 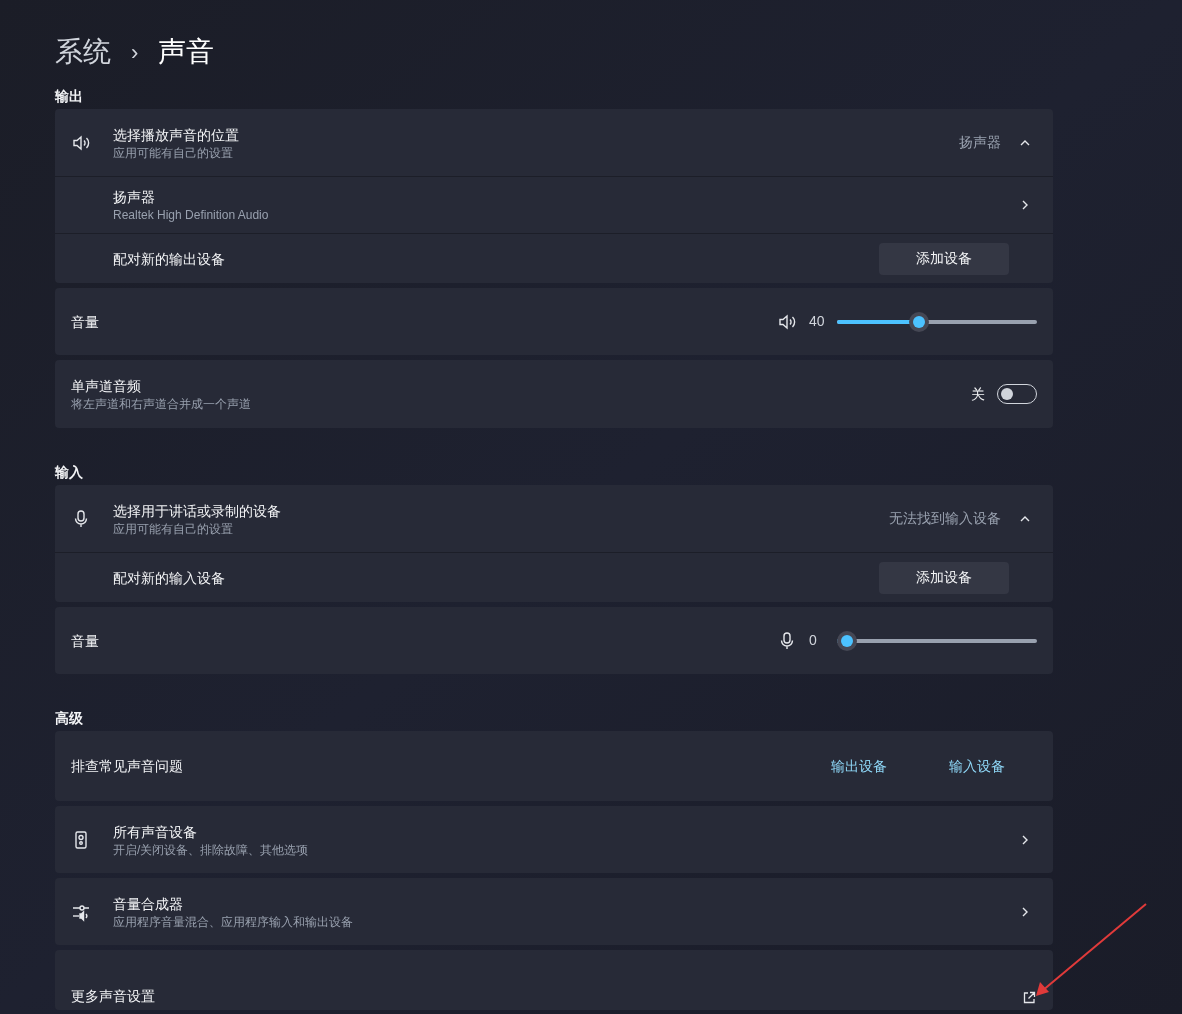 I want to click on link: 输入设备, so click(x=977, y=766).